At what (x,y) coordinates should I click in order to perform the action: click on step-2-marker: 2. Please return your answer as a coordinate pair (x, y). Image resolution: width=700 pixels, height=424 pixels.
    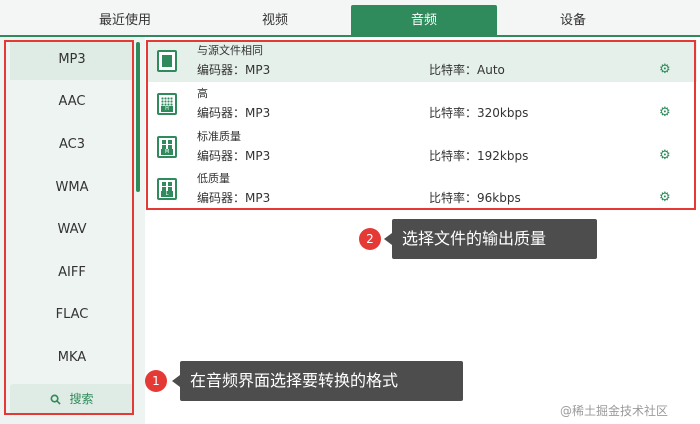
    Looking at the image, I should click on (370, 239).